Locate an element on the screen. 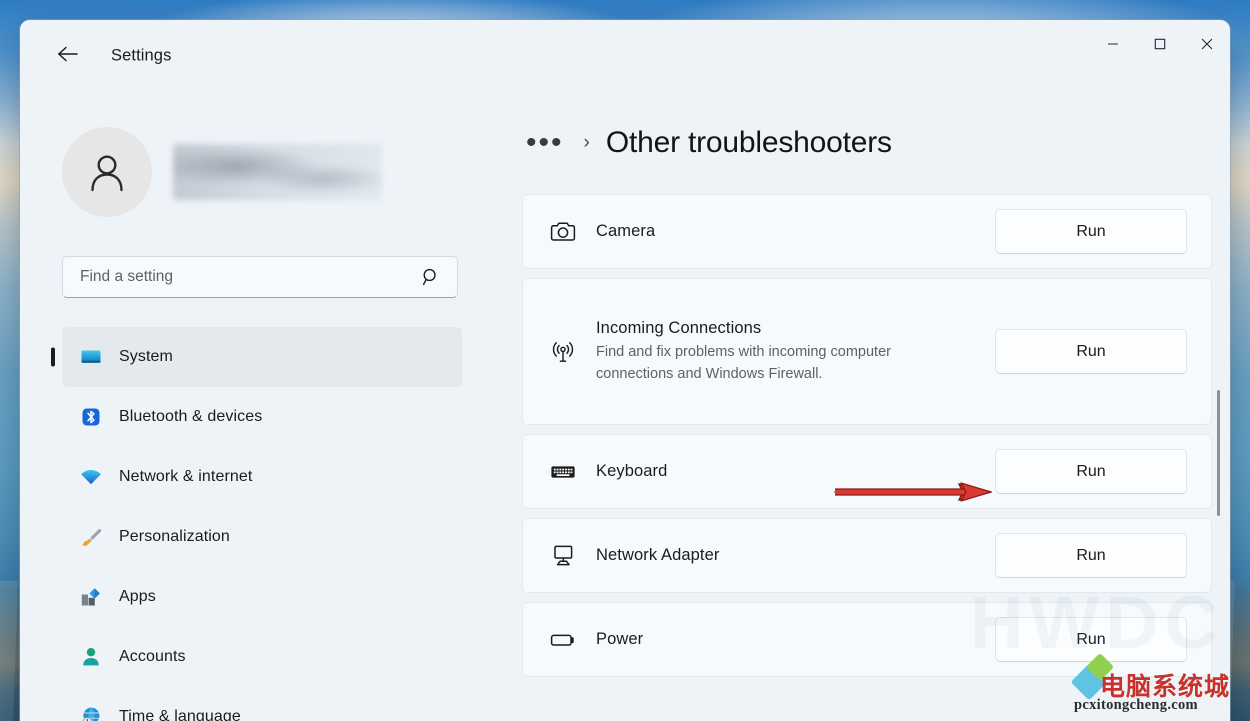 This screenshot has width=1250, height=721. troubleshooter-text: Keyboard is located at coordinates (789, 471).